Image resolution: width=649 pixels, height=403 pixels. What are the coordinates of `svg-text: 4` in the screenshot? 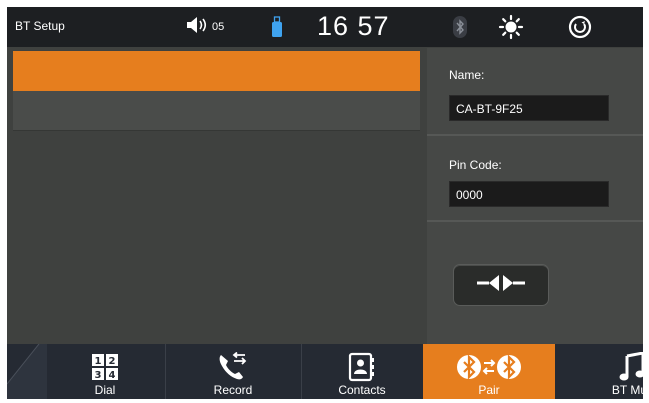 It's located at (112, 375).